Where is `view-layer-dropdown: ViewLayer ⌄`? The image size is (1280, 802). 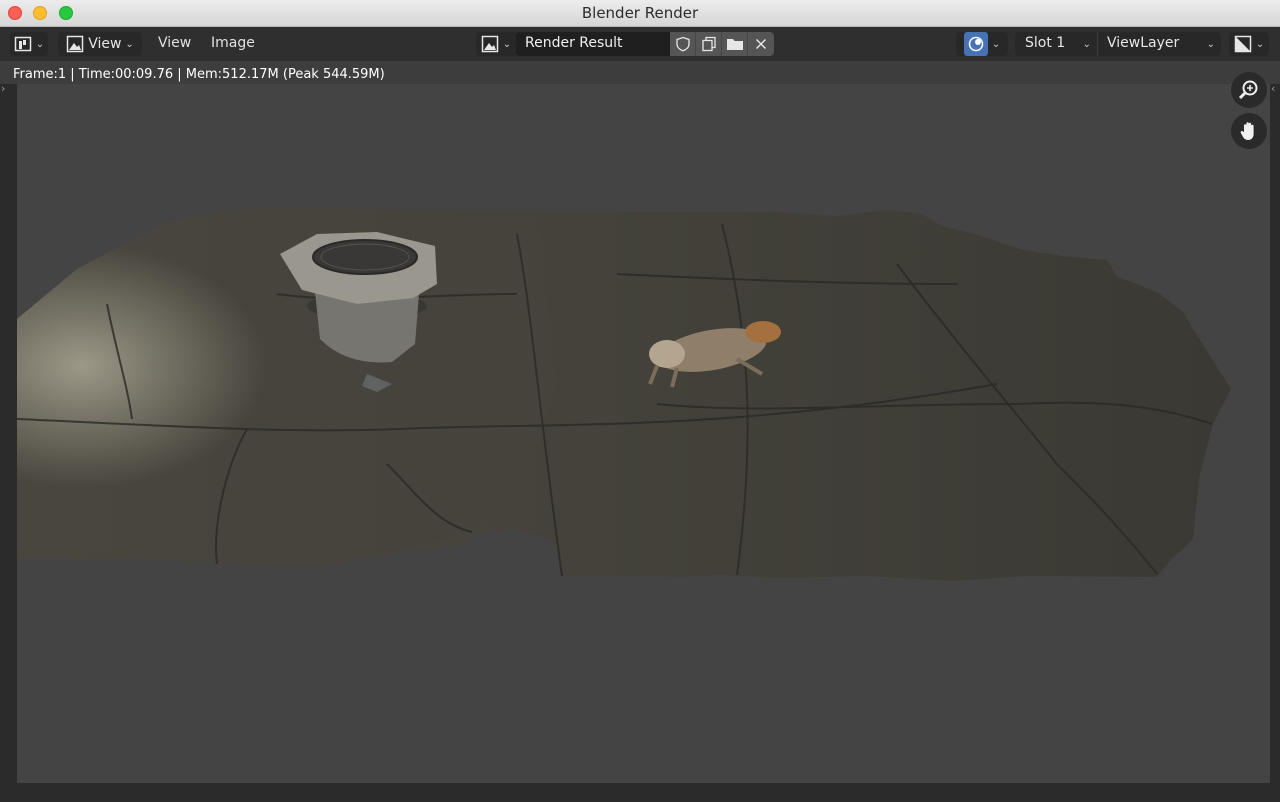 view-layer-dropdown: ViewLayer ⌄ is located at coordinates (1159, 44).